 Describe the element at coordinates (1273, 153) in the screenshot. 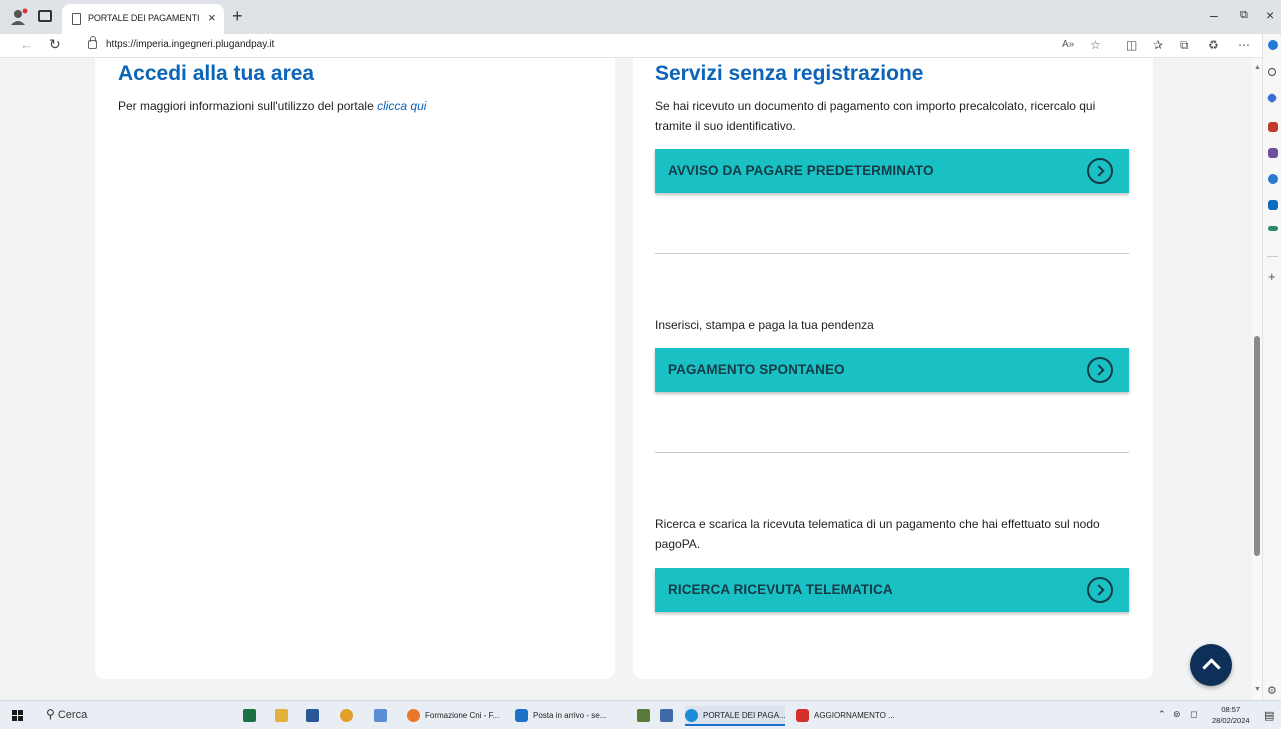

I see `games-icon` at that location.